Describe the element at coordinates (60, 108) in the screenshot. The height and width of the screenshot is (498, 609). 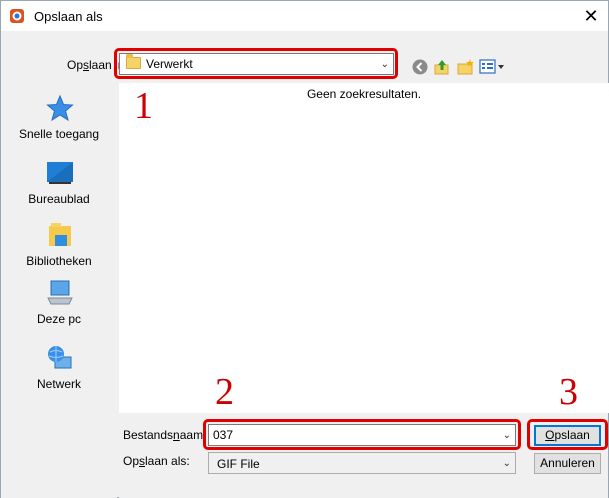
I see `quick-access-star-icon` at that location.